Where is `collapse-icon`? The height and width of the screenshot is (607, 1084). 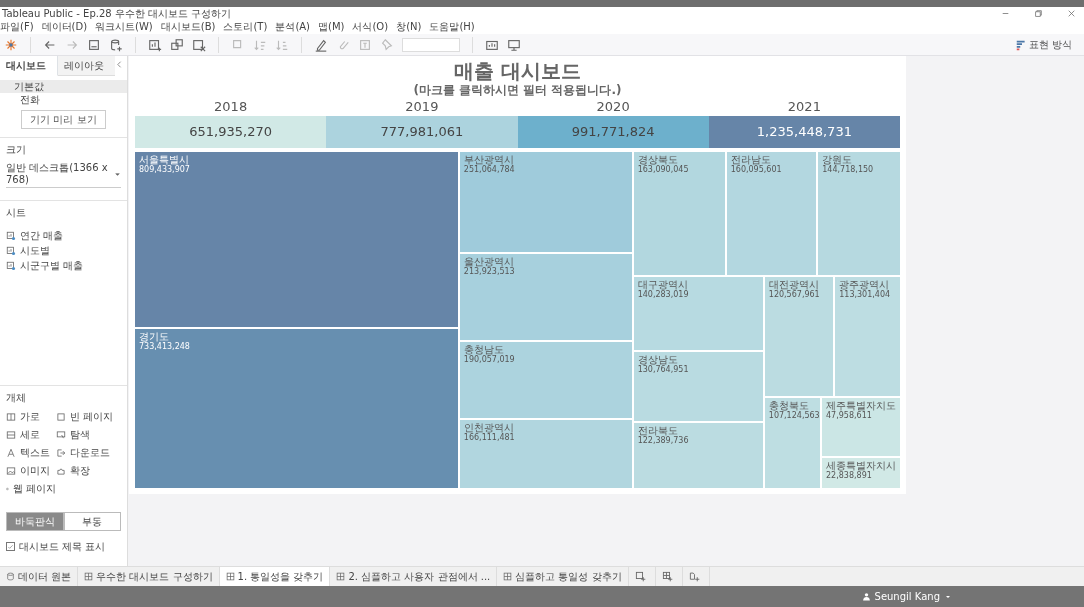
collapse-icon is located at coordinates (119, 64).